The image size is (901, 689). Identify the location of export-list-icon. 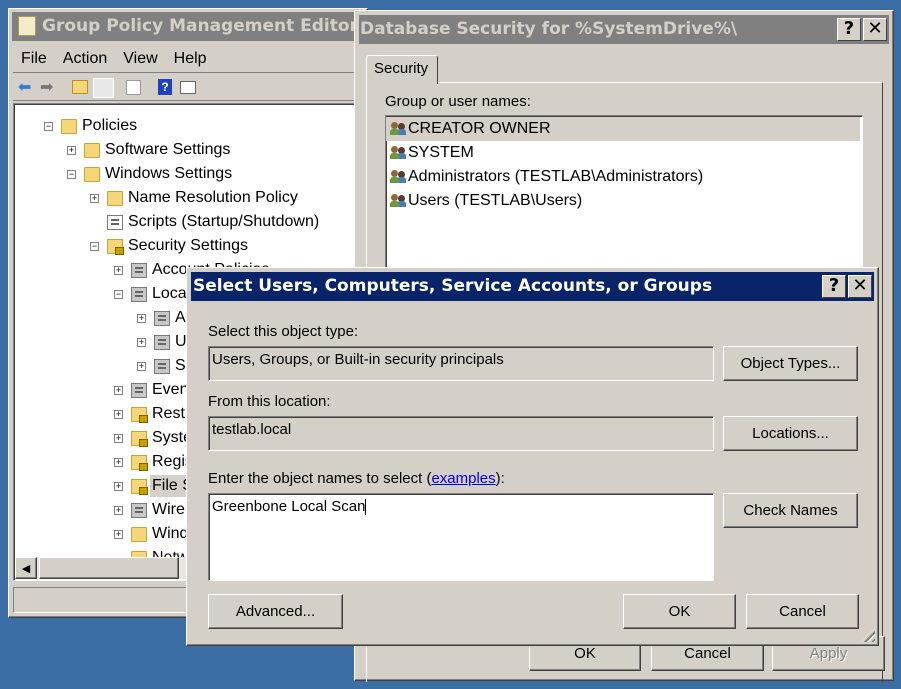
(133, 87).